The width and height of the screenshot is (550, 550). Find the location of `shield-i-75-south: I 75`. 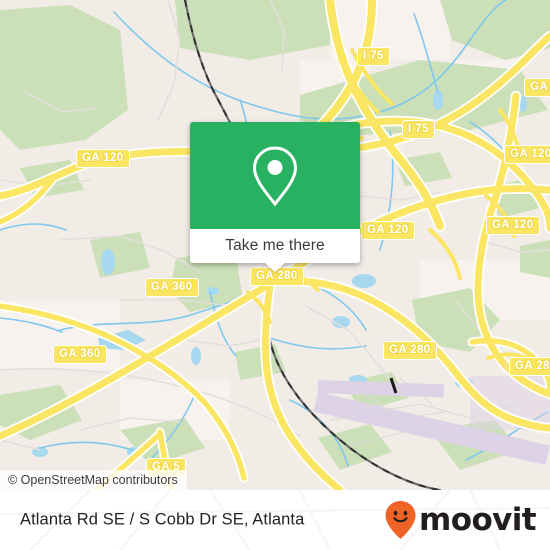

shield-i-75-south: I 75 is located at coordinates (418, 129).